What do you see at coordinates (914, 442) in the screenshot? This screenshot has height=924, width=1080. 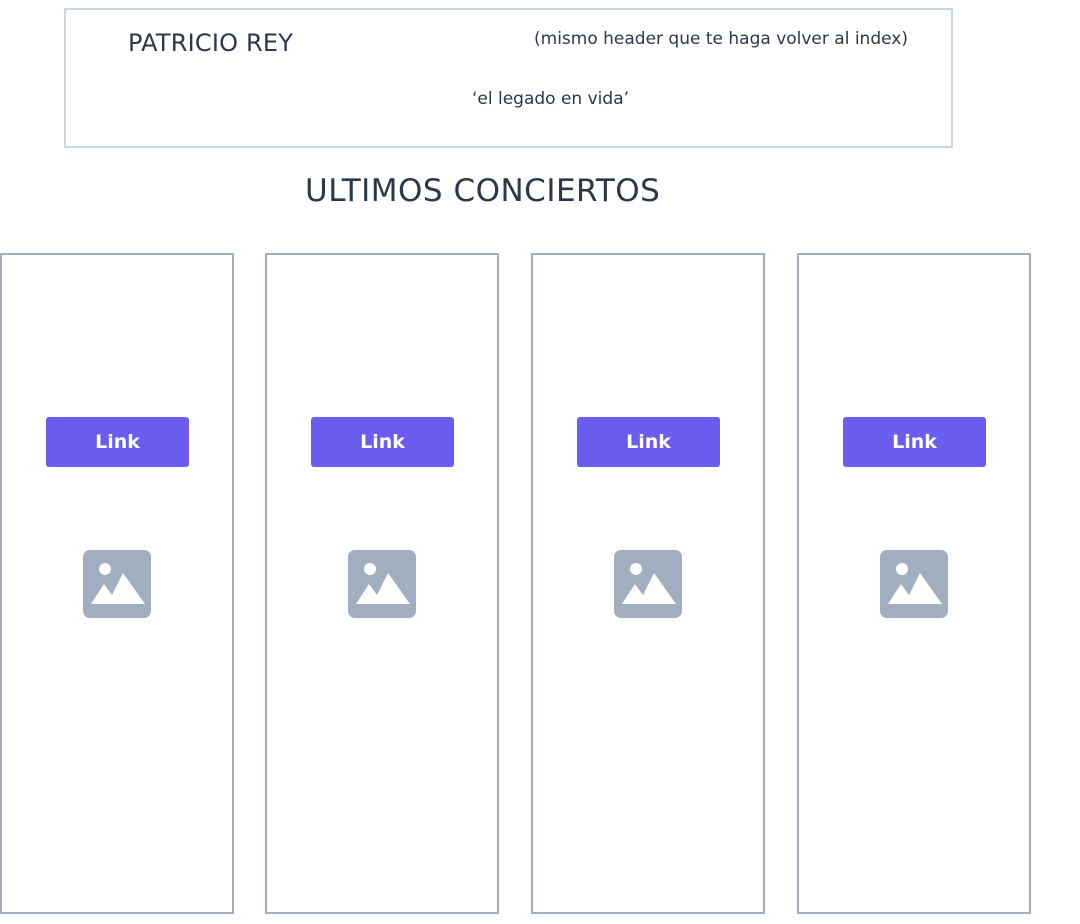 I see `card-4-link-button: Link` at bounding box center [914, 442].